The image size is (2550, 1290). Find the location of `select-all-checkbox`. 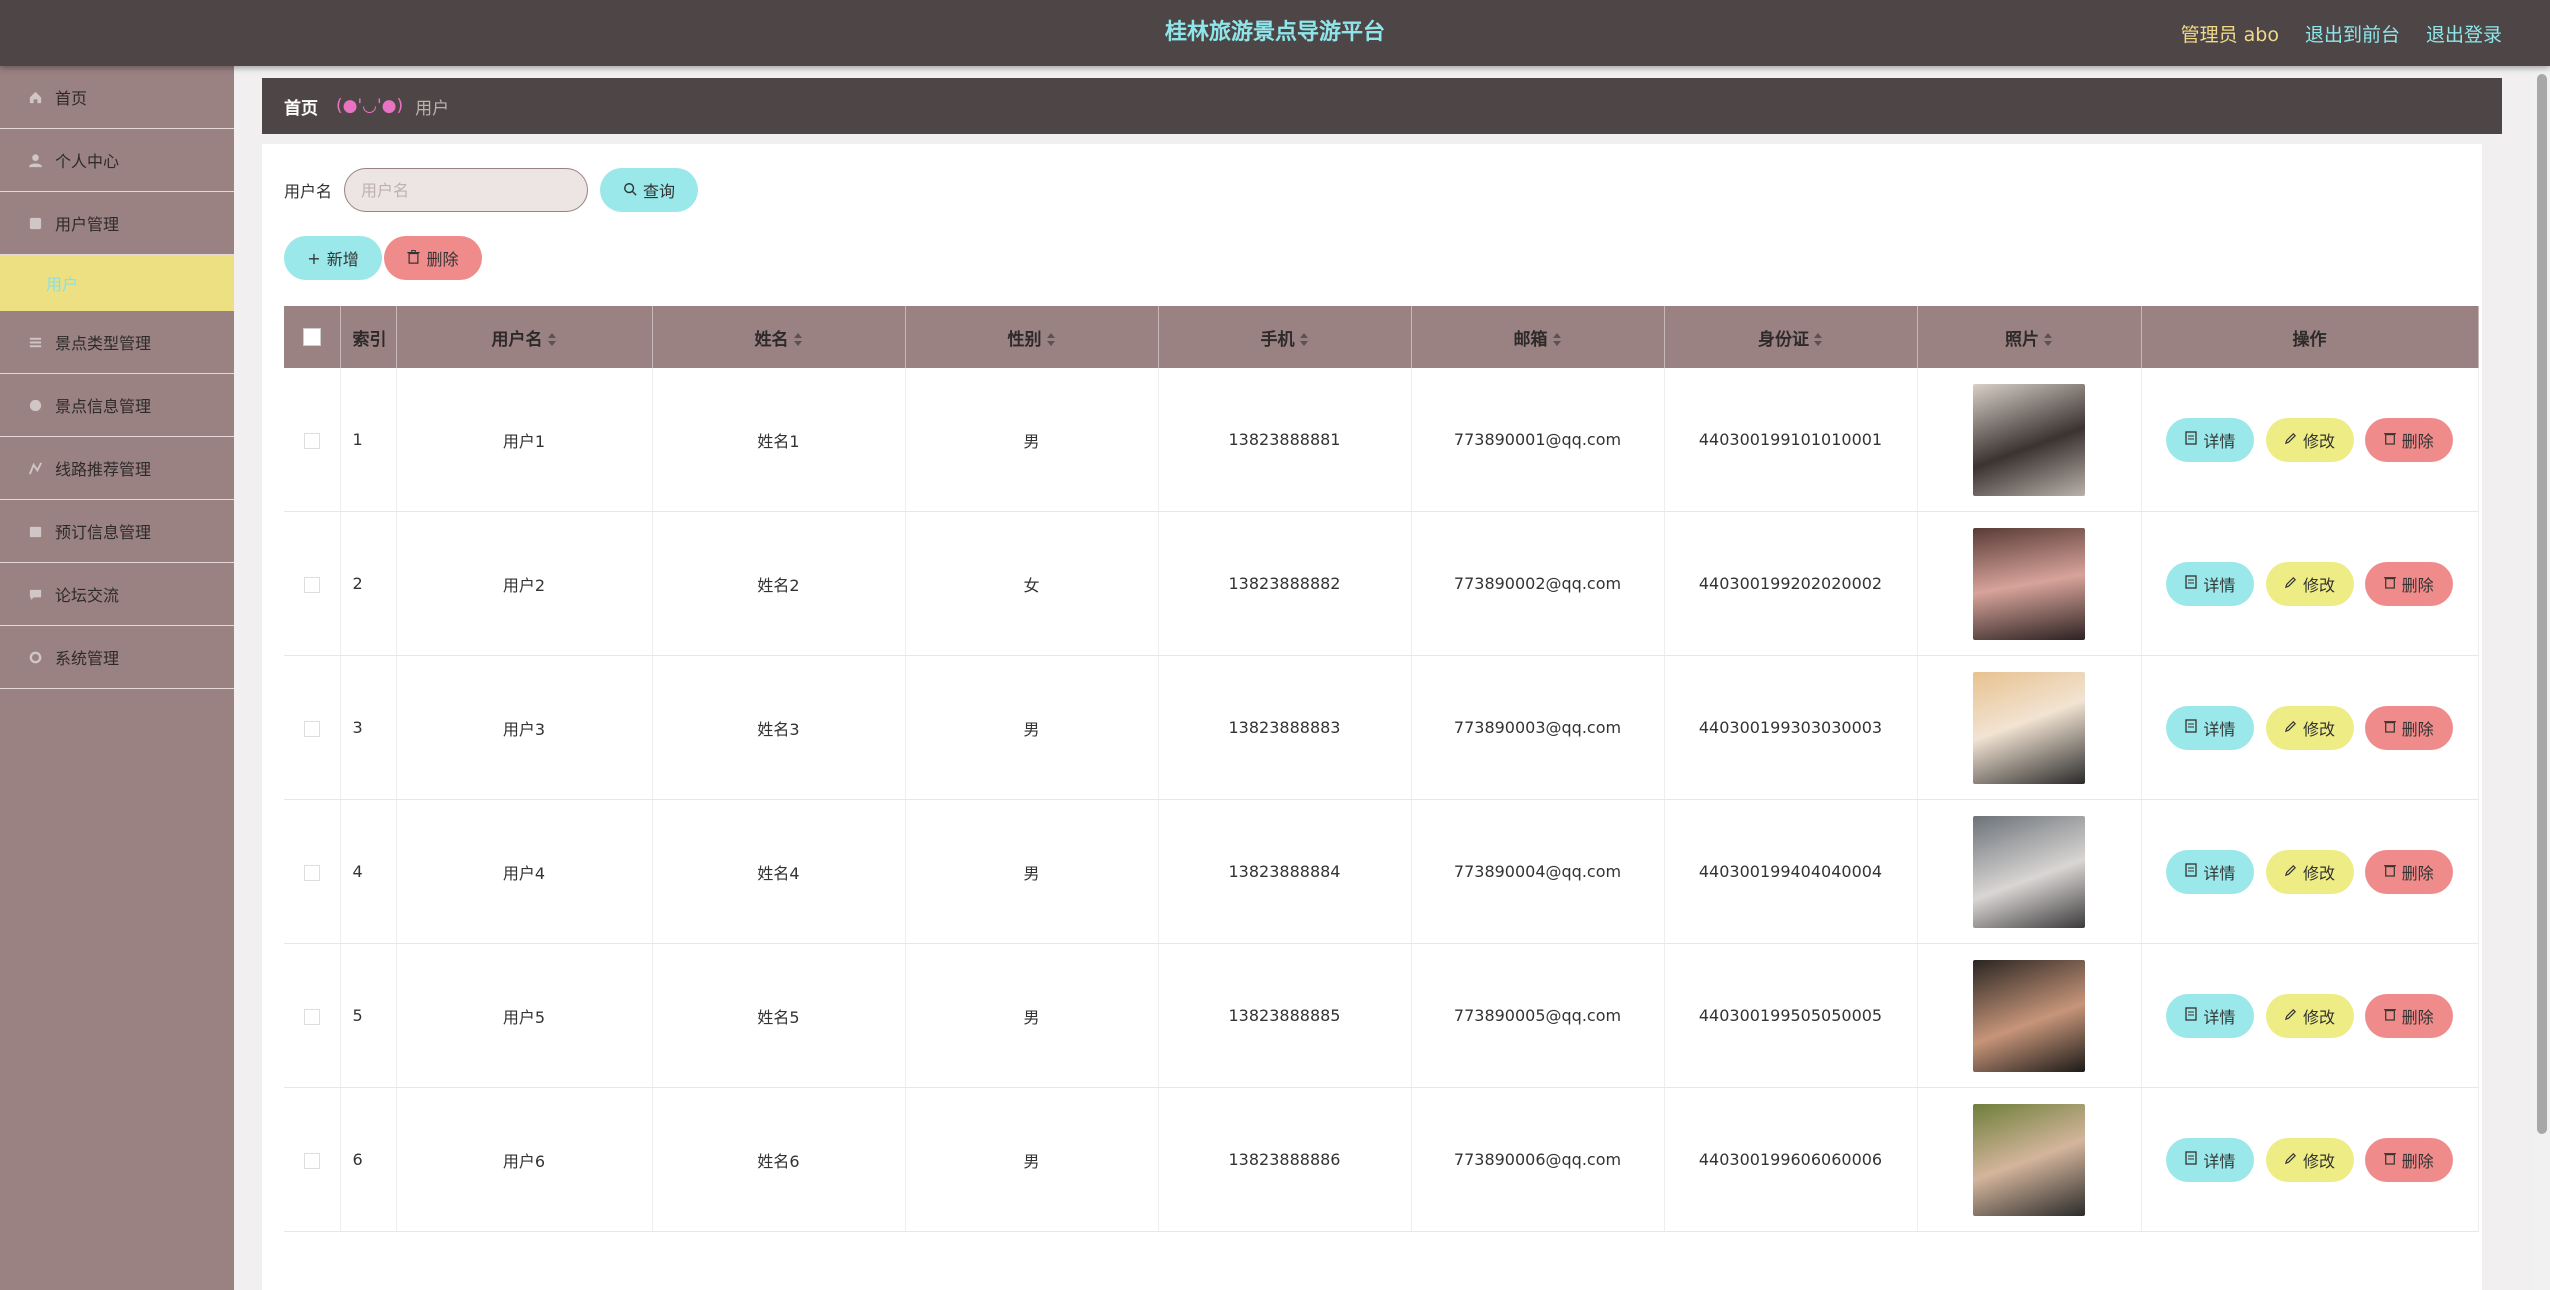

select-all-checkbox is located at coordinates (311, 337).